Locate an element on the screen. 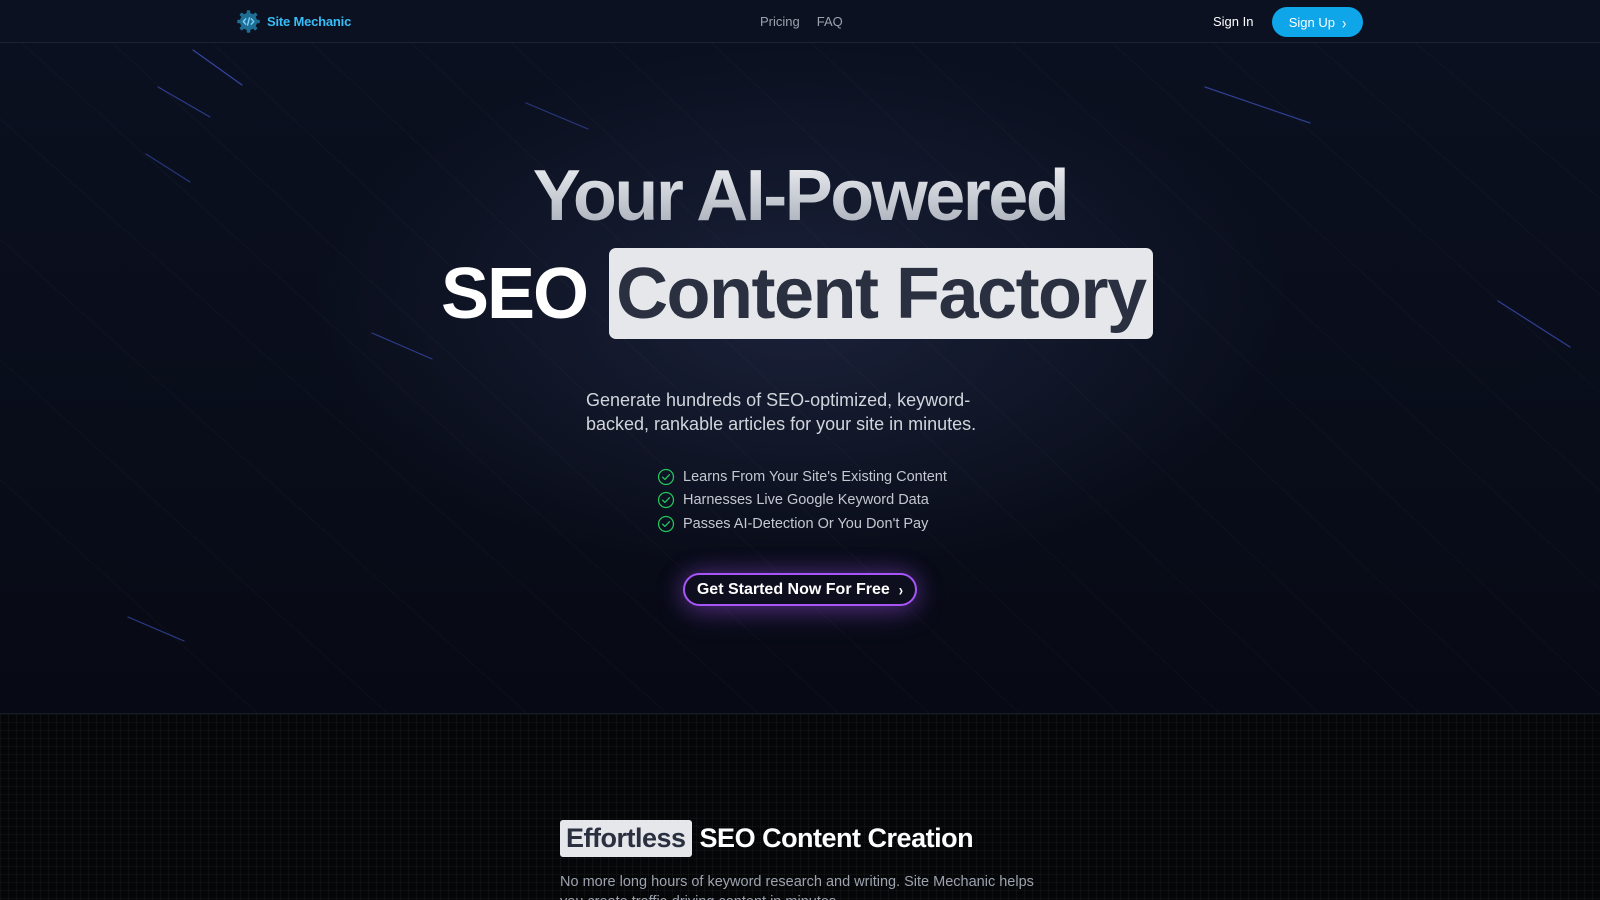 The width and height of the screenshot is (1600, 900). section-heading: Effortless SEO Content Creation is located at coordinates (767, 838).